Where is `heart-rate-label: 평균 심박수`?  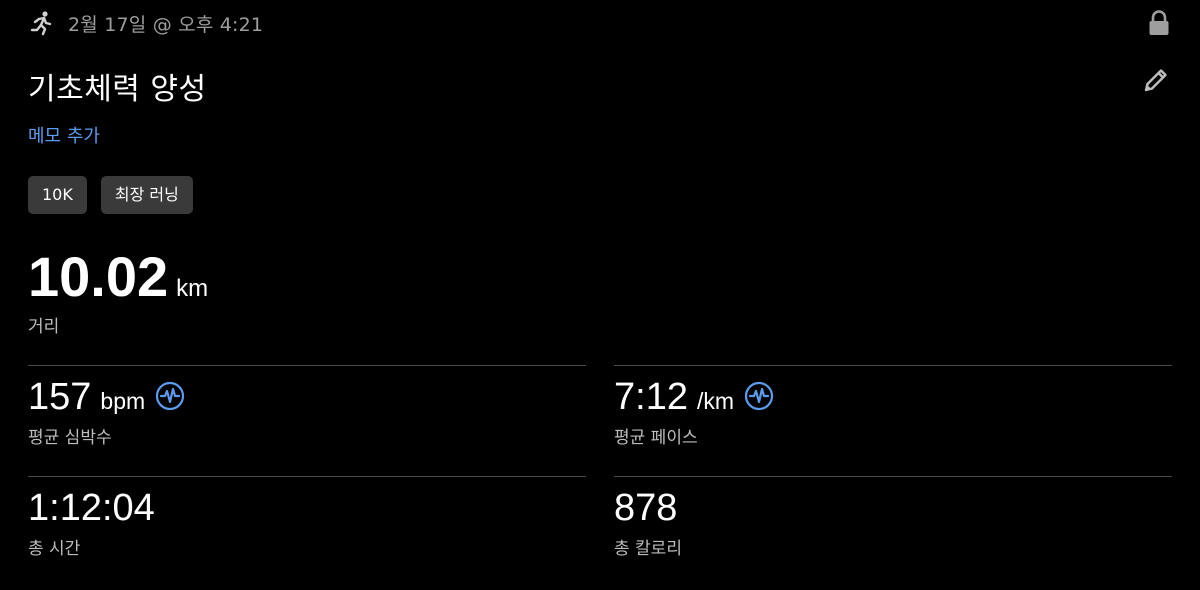
heart-rate-label: 평균 심박수 is located at coordinates (70, 438).